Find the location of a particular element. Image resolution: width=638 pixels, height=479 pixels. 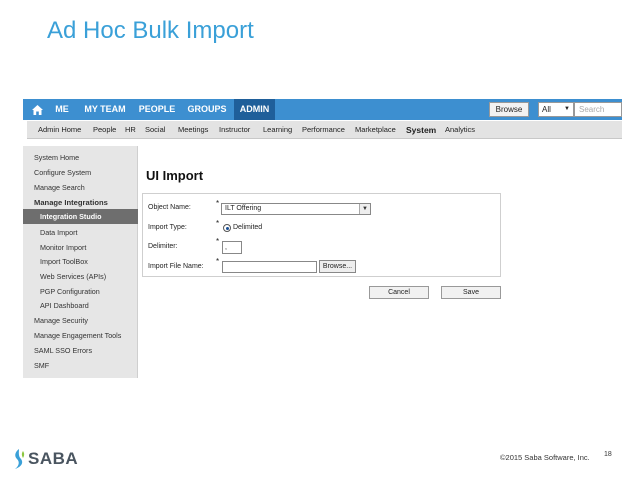

import-file-input is located at coordinates (269, 267).